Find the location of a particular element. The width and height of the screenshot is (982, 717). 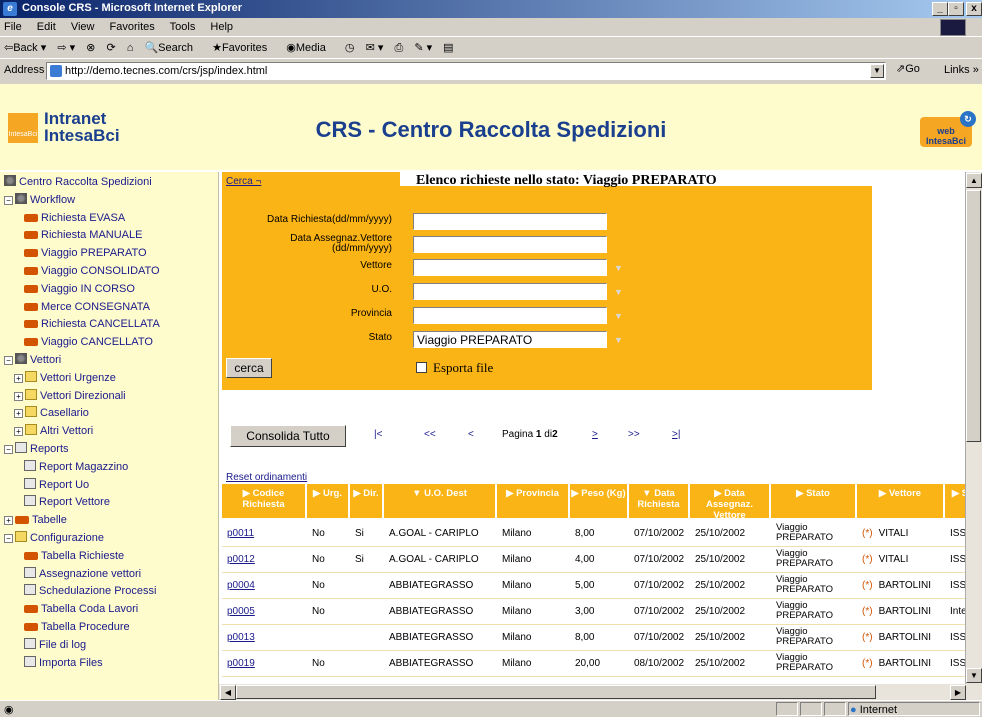

tree-item: Tabella Coda Lavori is located at coordinates (81, 609).